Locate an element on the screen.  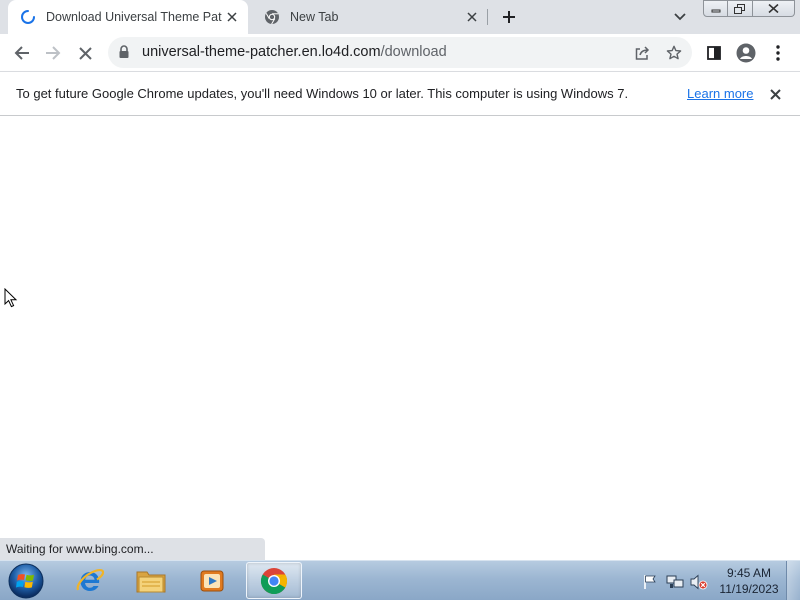
arrow-left-icon is located at coordinates (21, 53).